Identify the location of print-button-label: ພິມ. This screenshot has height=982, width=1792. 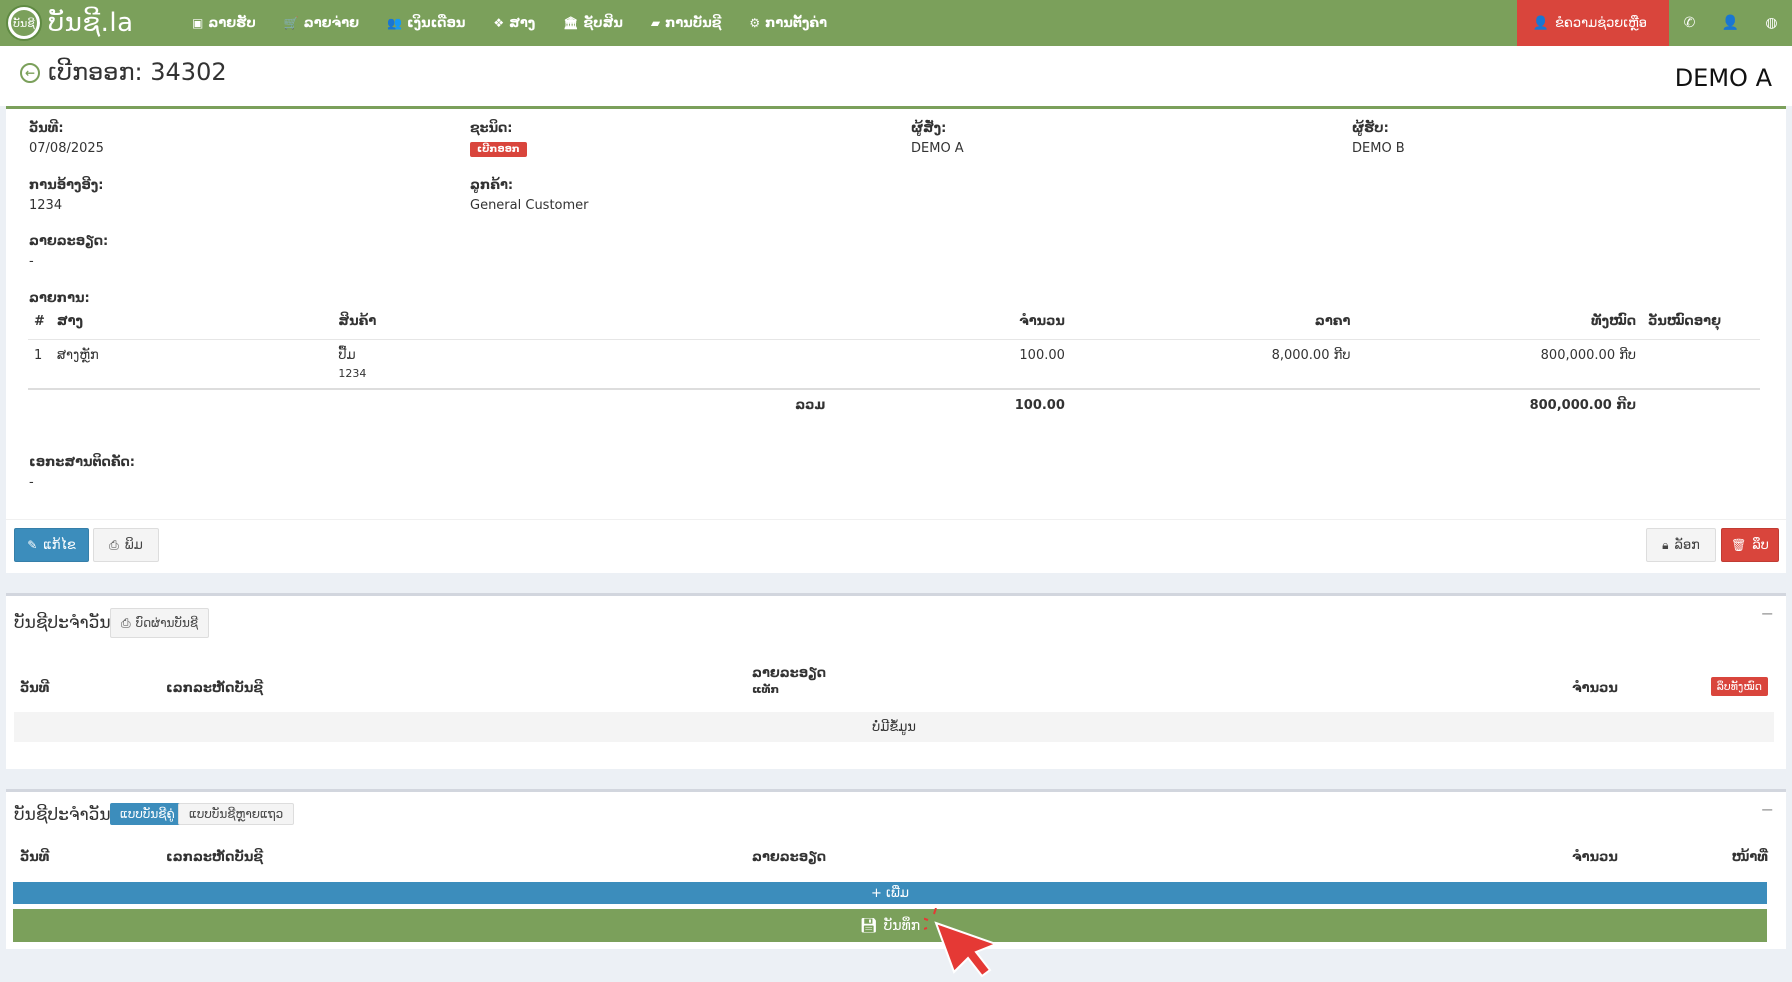
(133, 545).